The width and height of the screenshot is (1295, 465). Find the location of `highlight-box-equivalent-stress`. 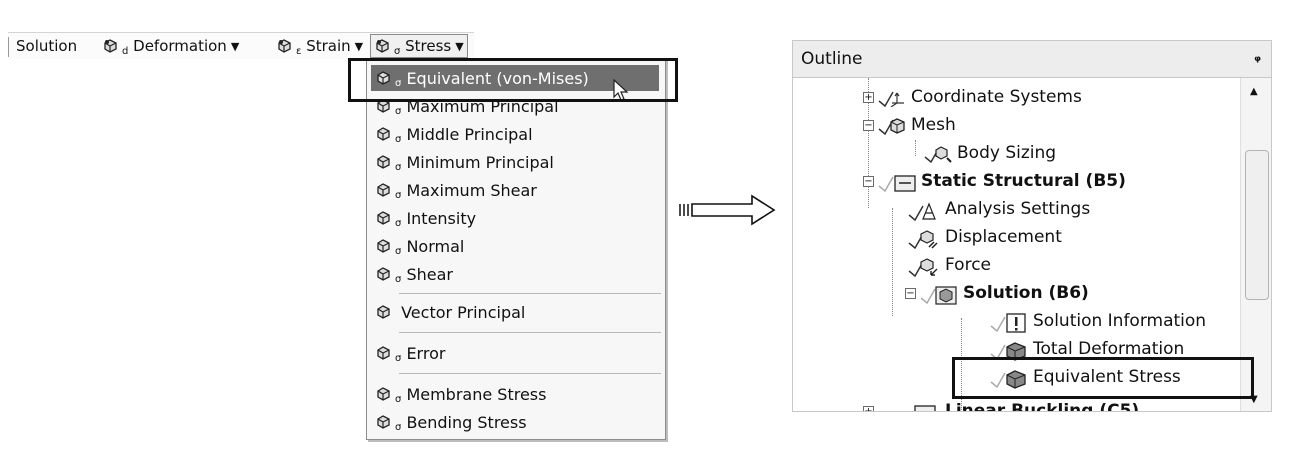

highlight-box-equivalent-stress is located at coordinates (1103, 378).